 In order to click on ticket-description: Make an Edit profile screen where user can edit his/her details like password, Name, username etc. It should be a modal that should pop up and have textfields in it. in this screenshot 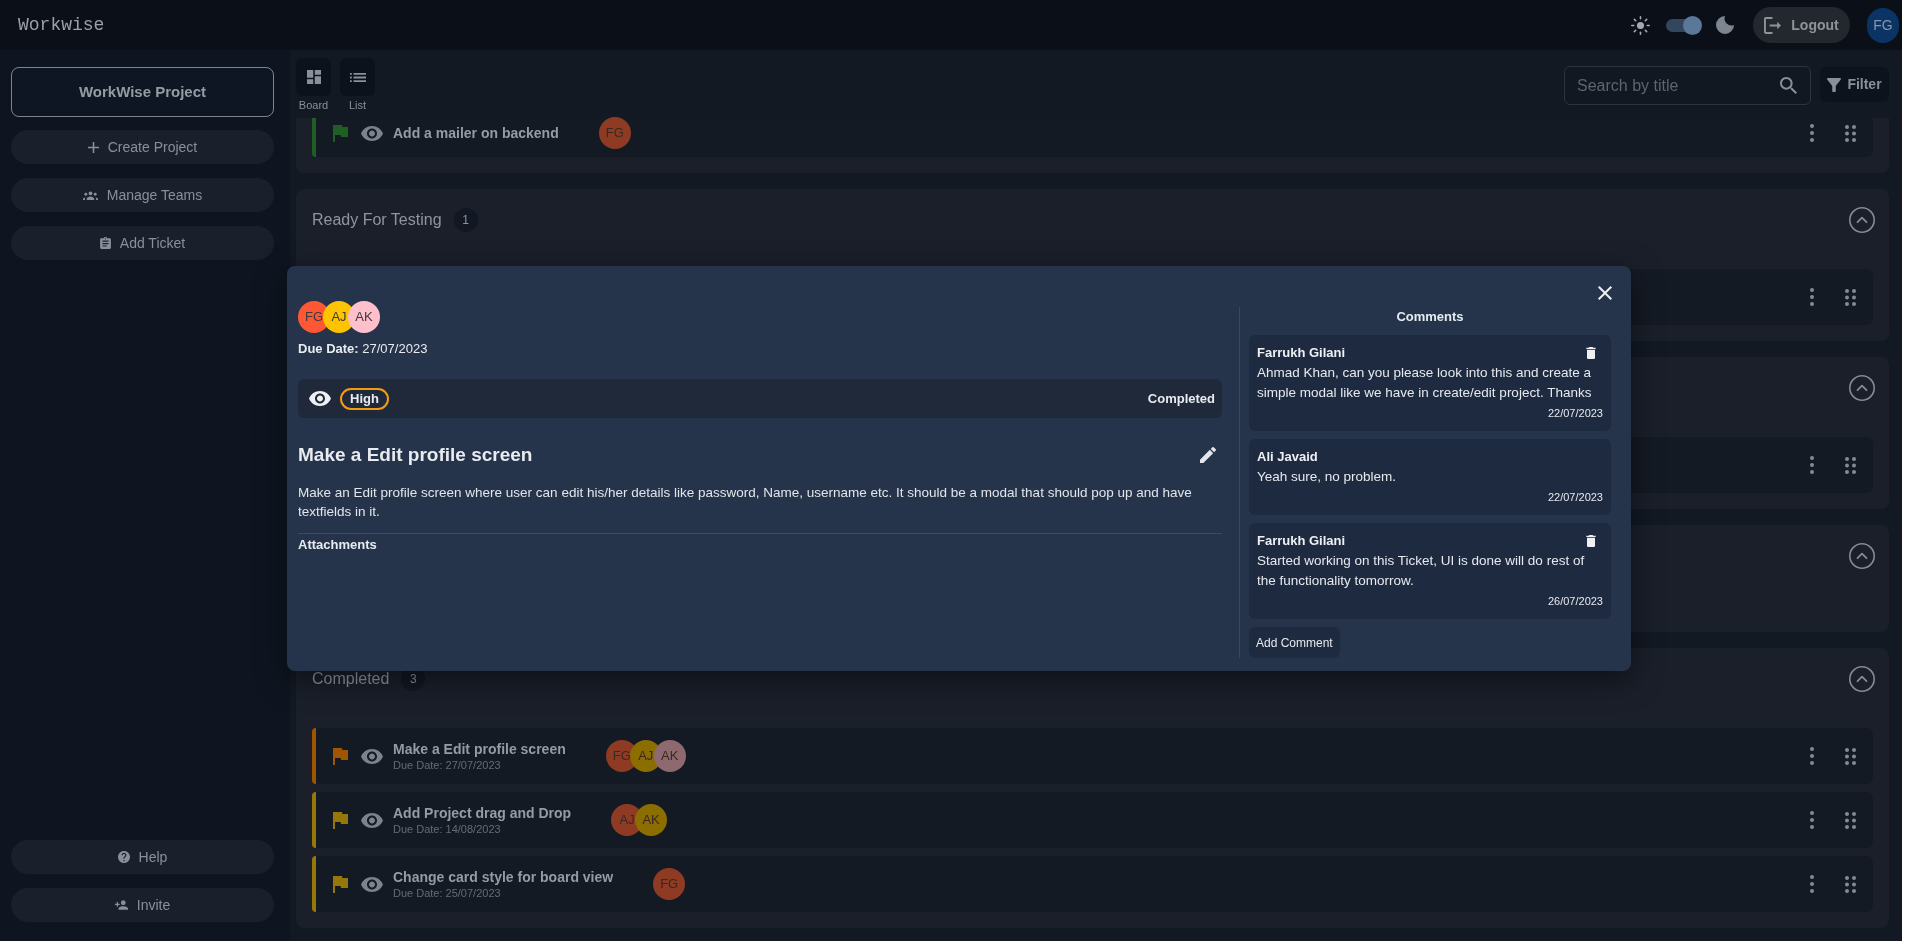, I will do `click(745, 502)`.